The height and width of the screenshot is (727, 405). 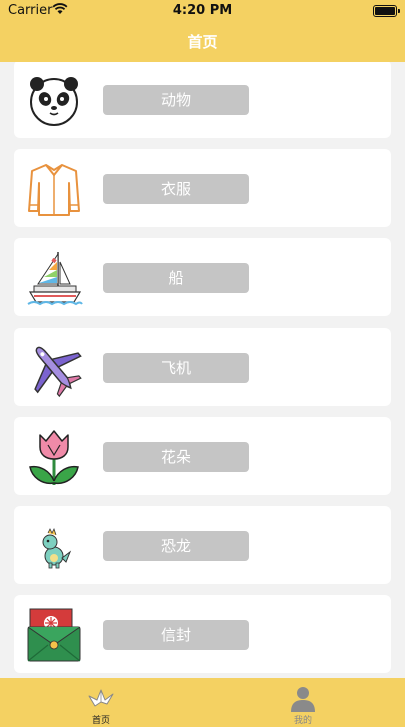 I want to click on tab-mine: 我的, so click(x=303, y=702).